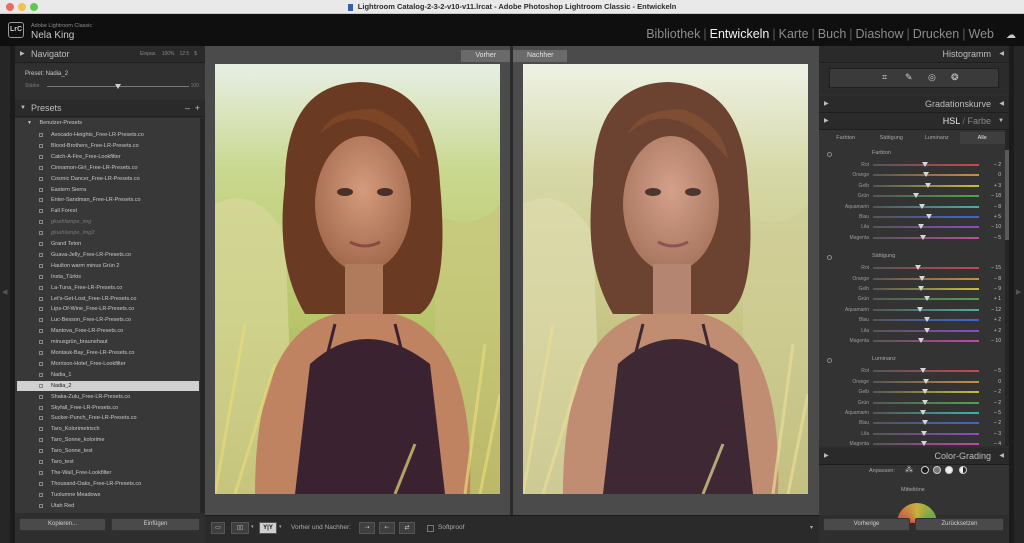 The width and height of the screenshot is (1024, 543). I want to click on paste-settings-button: Einfügen, so click(155, 524).